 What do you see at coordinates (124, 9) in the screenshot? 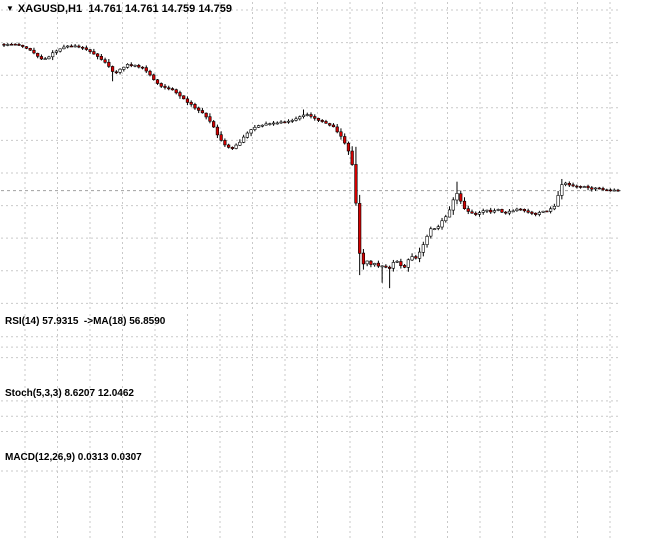
I see `symbol-title-text: XAGUSD,H1 14.761 14.761 14.759 14.759` at bounding box center [124, 9].